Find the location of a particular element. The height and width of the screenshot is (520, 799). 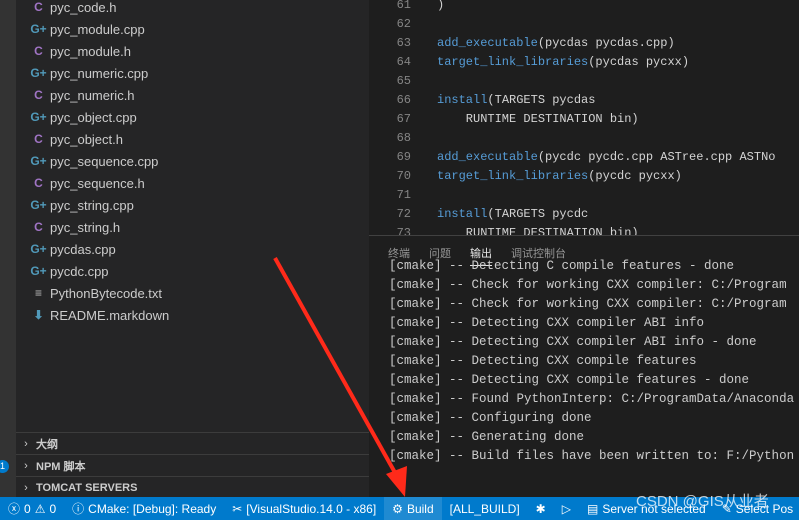

line-number: 61 is located at coordinates (403, 6).